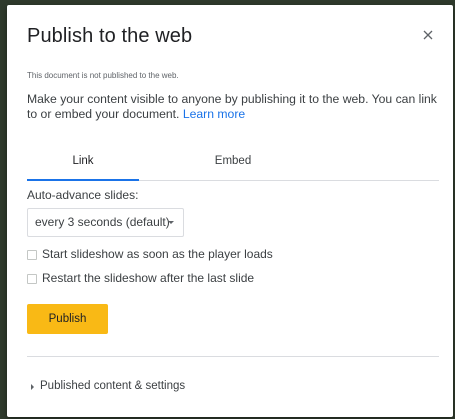 The image size is (455, 419). What do you see at coordinates (102, 222) in the screenshot?
I see `auto-advance-value: every 3 seconds (default)` at bounding box center [102, 222].